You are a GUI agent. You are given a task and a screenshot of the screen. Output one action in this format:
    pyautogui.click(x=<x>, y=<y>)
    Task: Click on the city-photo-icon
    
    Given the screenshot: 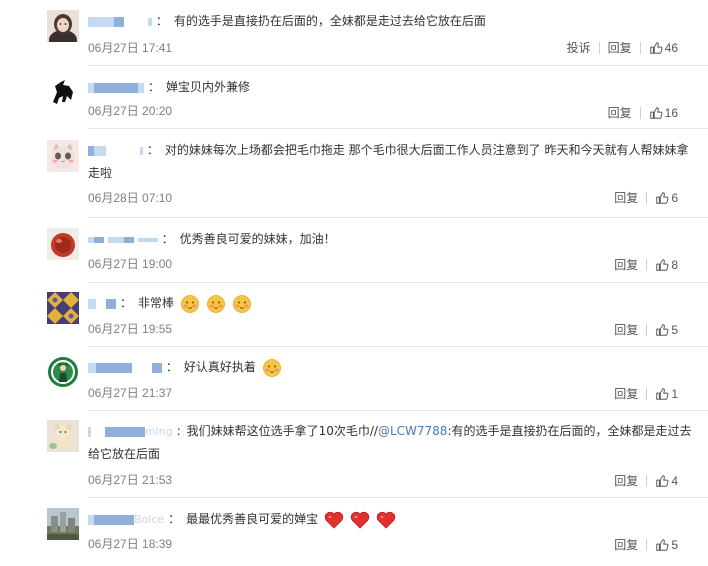 What is the action you would take?
    pyautogui.click(x=63, y=524)
    